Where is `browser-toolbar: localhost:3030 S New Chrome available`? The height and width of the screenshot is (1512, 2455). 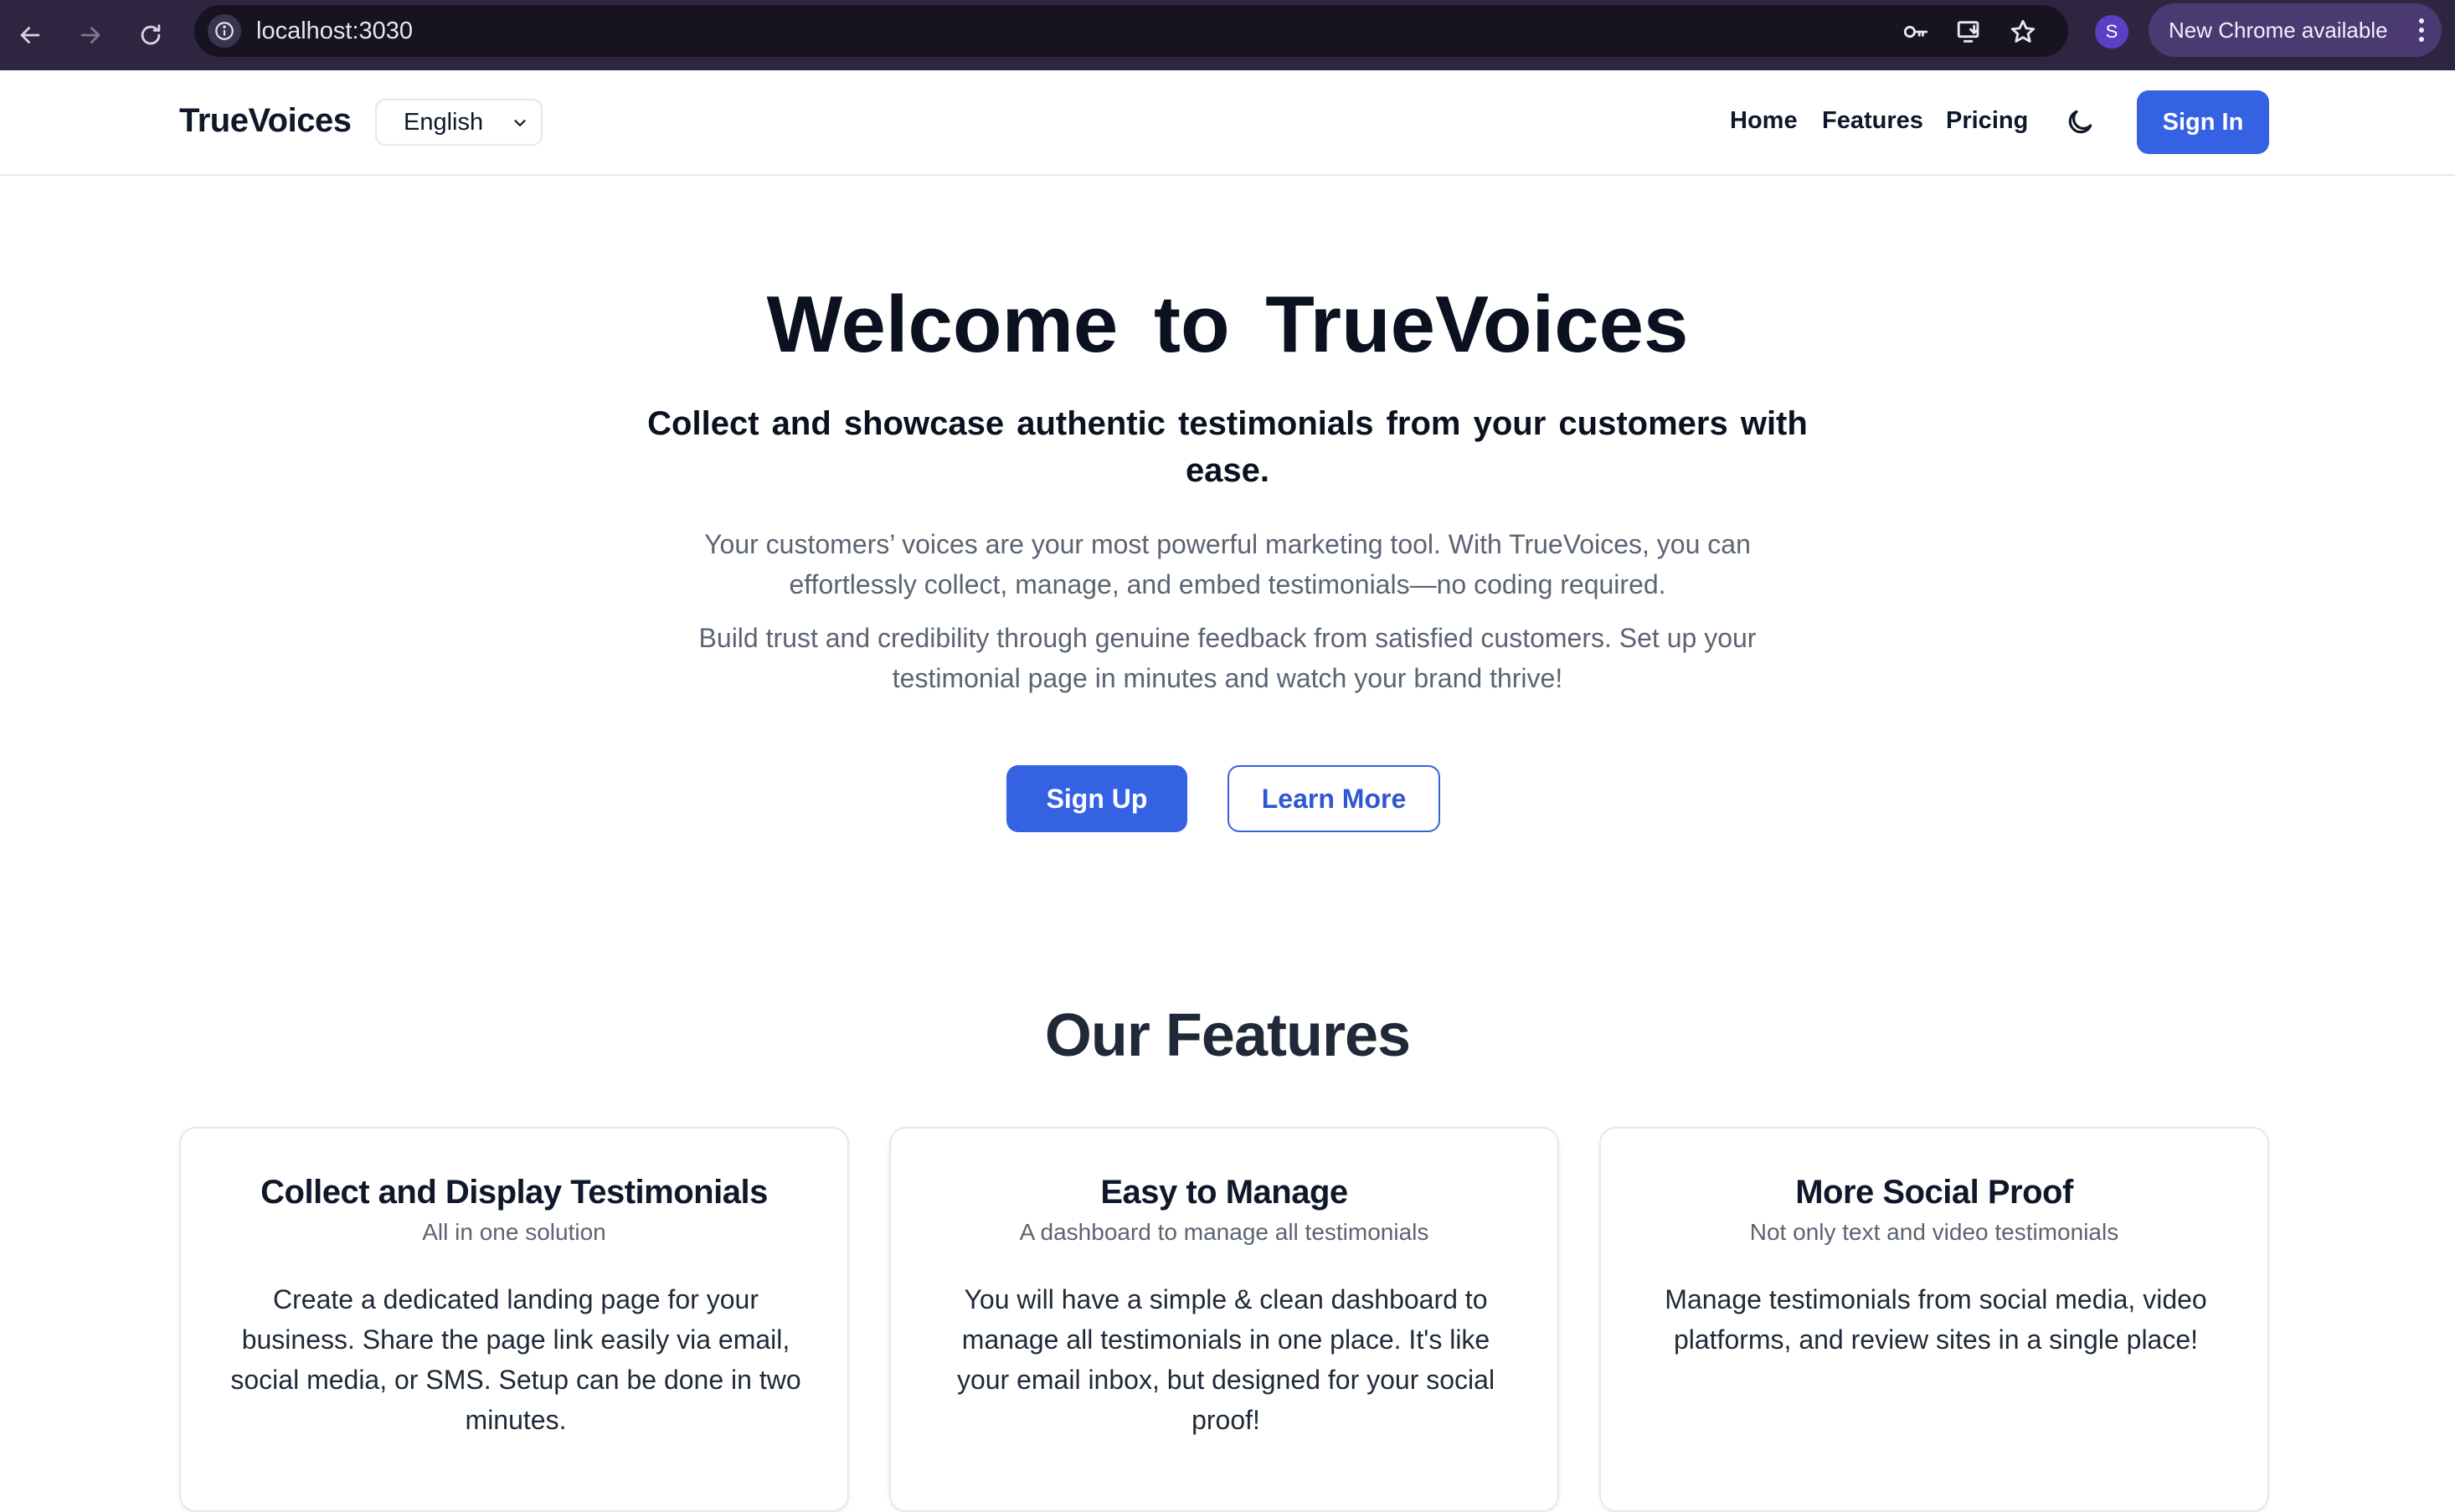 browser-toolbar: localhost:3030 S New Chrome available is located at coordinates (1227, 35).